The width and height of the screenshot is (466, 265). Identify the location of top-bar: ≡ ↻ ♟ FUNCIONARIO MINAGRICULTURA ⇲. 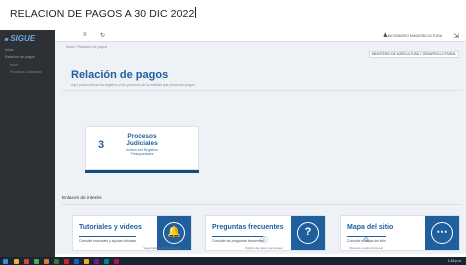
(260, 36).